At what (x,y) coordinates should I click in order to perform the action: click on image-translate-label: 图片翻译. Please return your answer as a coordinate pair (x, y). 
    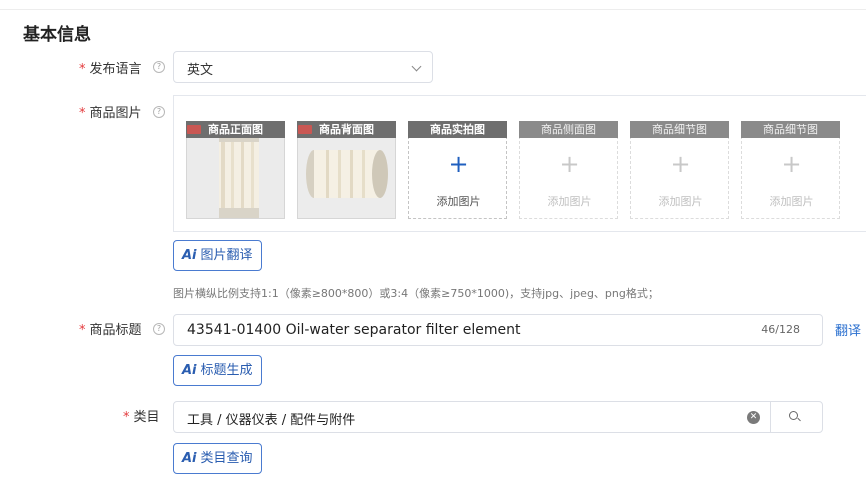
    Looking at the image, I should click on (226, 255).